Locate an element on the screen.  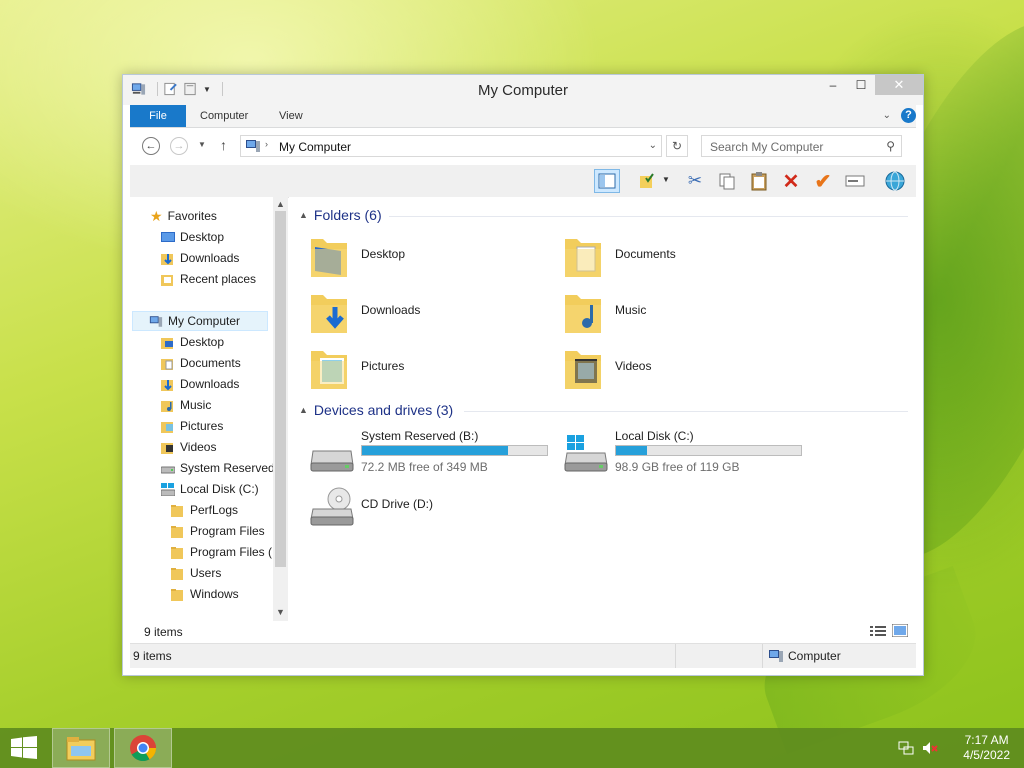
taskbar-chrome is located at coordinates (143, 748).